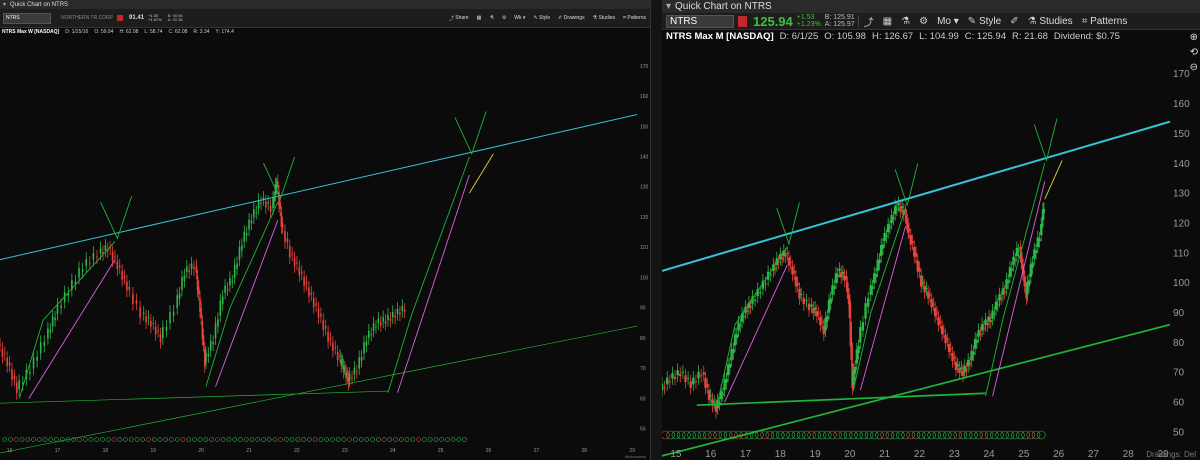  I want to click on x-axis-tick: 28, so click(1129, 454).